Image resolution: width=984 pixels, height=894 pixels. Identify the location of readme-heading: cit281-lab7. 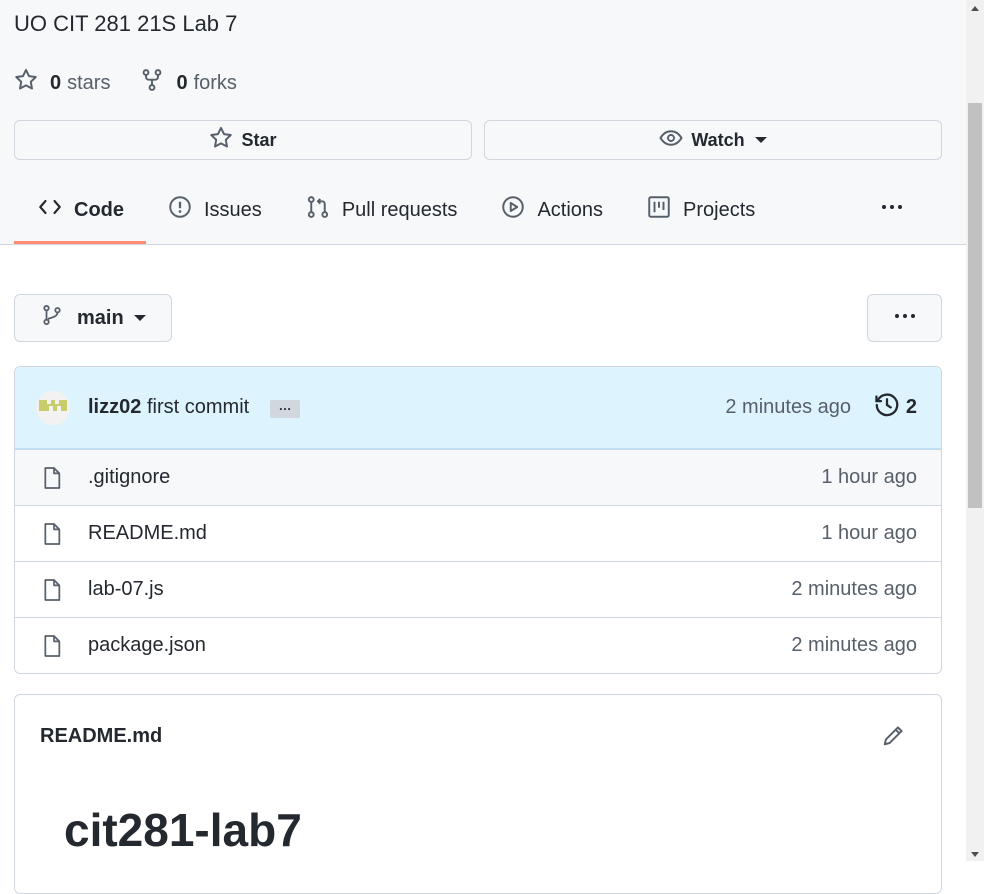
(183, 830).